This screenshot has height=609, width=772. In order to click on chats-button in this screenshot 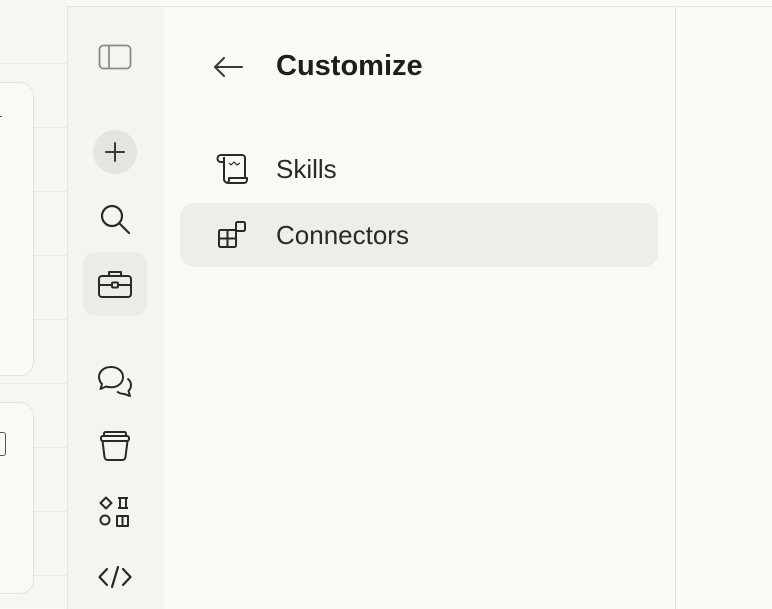, I will do `click(115, 381)`.